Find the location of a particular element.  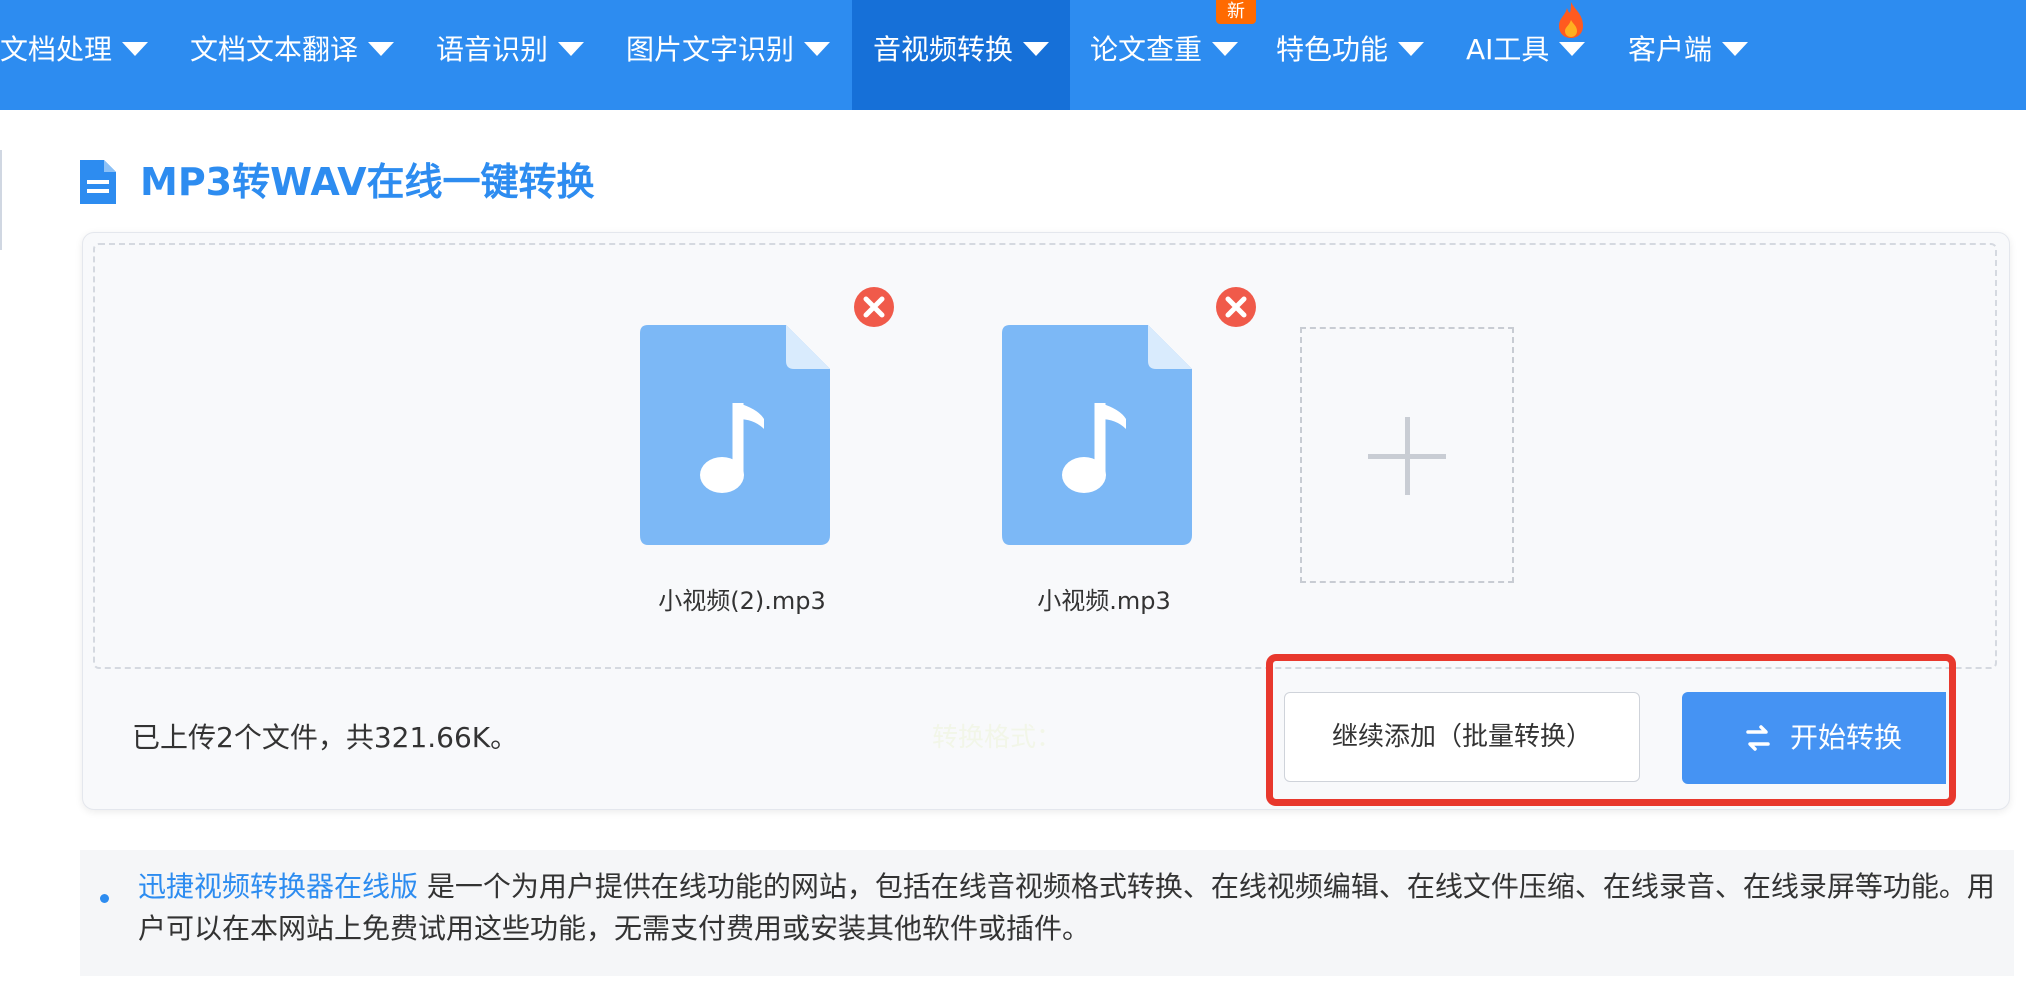

nav-item-speech-recognition: 语音识别 is located at coordinates (510, 55).